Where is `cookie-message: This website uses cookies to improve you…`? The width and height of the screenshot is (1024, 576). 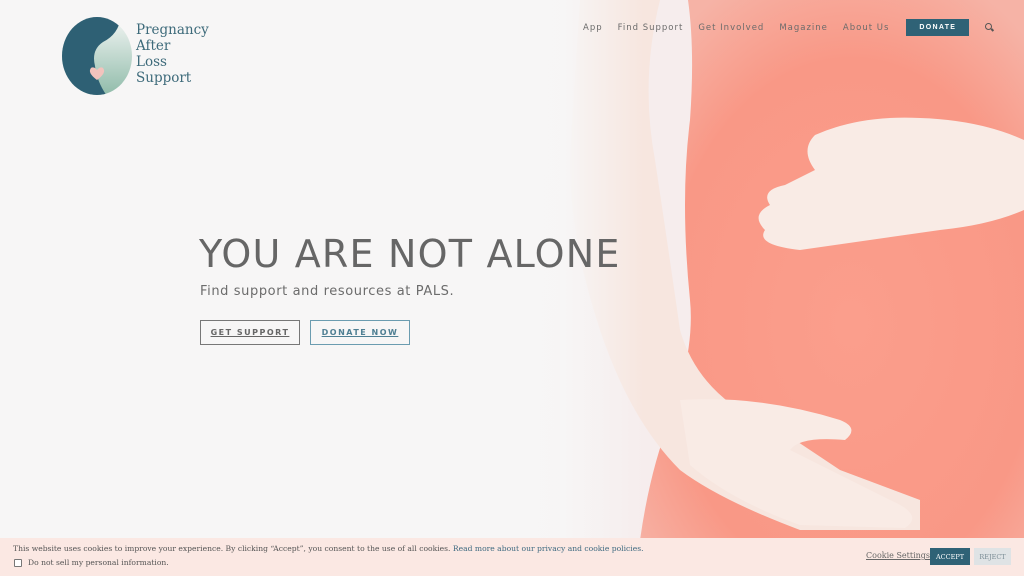 cookie-message: This website uses cookies to improve you… is located at coordinates (328, 548).